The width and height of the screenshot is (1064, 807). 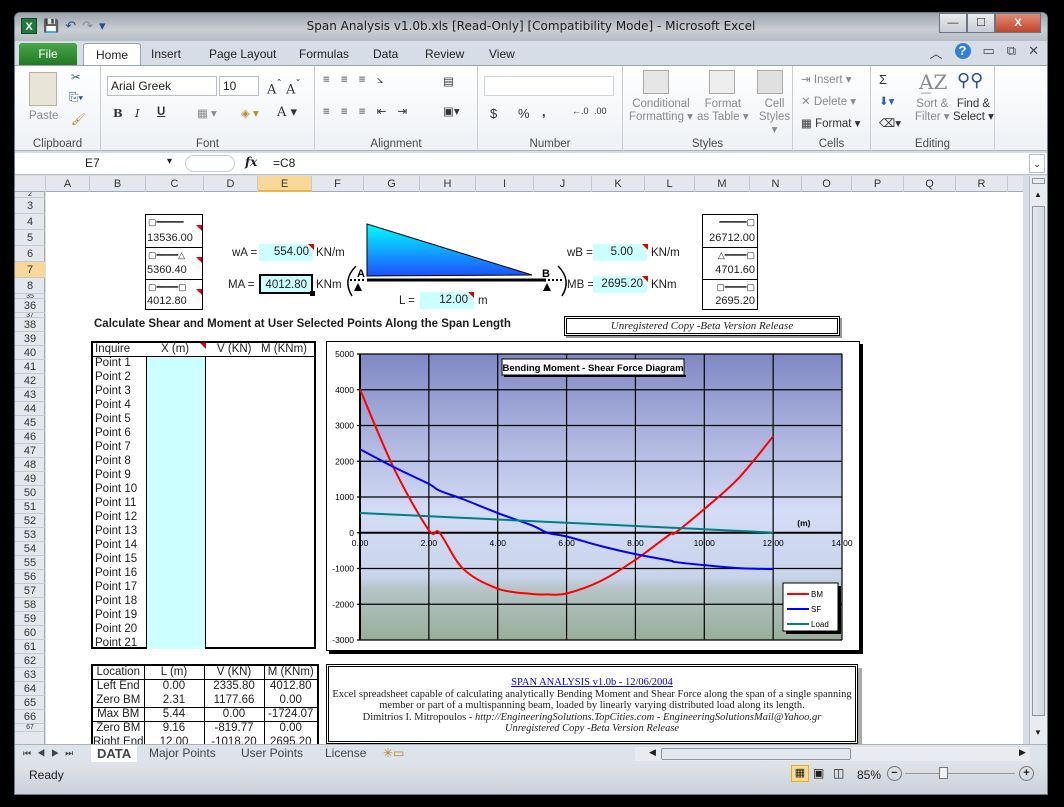 I want to click on page-break-view-icon: ◫, so click(x=838, y=773).